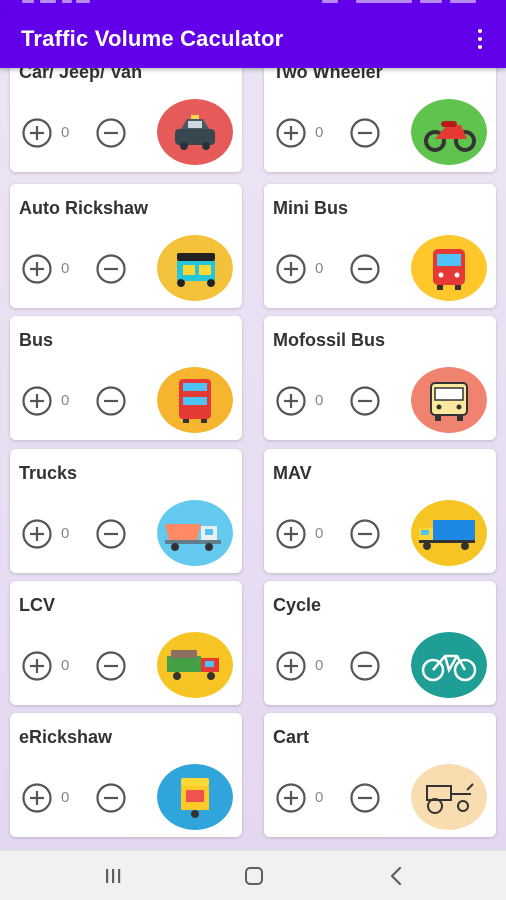 This screenshot has height=900, width=506. Describe the element at coordinates (449, 400) in the screenshot. I see `bus-icon` at that location.